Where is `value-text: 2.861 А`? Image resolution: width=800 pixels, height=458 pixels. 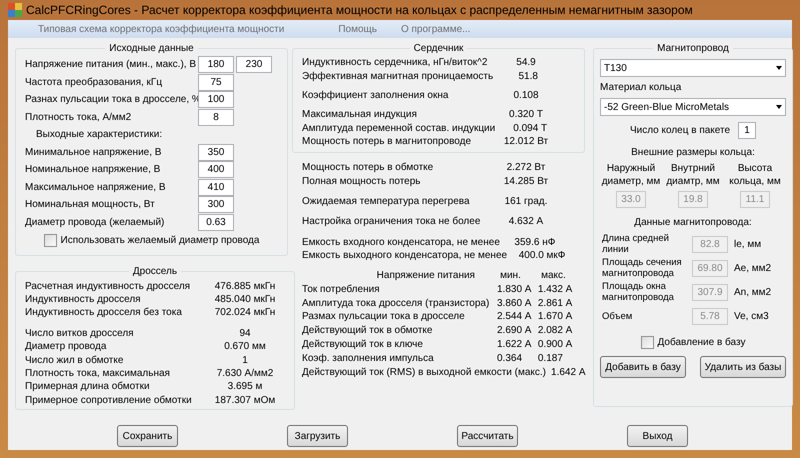 value-text: 2.861 А is located at coordinates (555, 303).